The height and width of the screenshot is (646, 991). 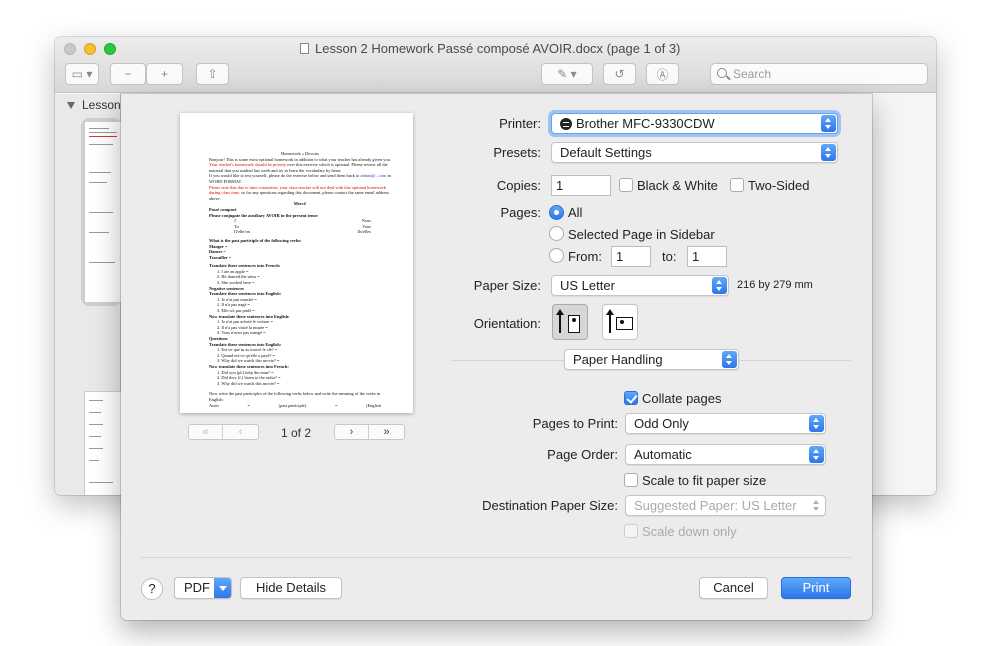 What do you see at coordinates (733, 588) in the screenshot?
I see `cancel-button: Cancel` at bounding box center [733, 588].